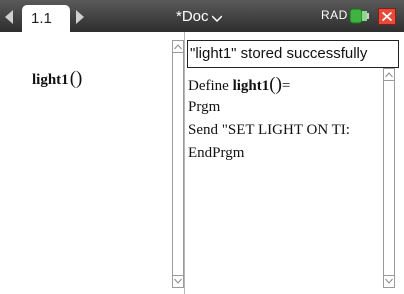 The width and height of the screenshot is (404, 294). Describe the element at coordinates (184, 163) in the screenshot. I see `panel-divider` at that location.